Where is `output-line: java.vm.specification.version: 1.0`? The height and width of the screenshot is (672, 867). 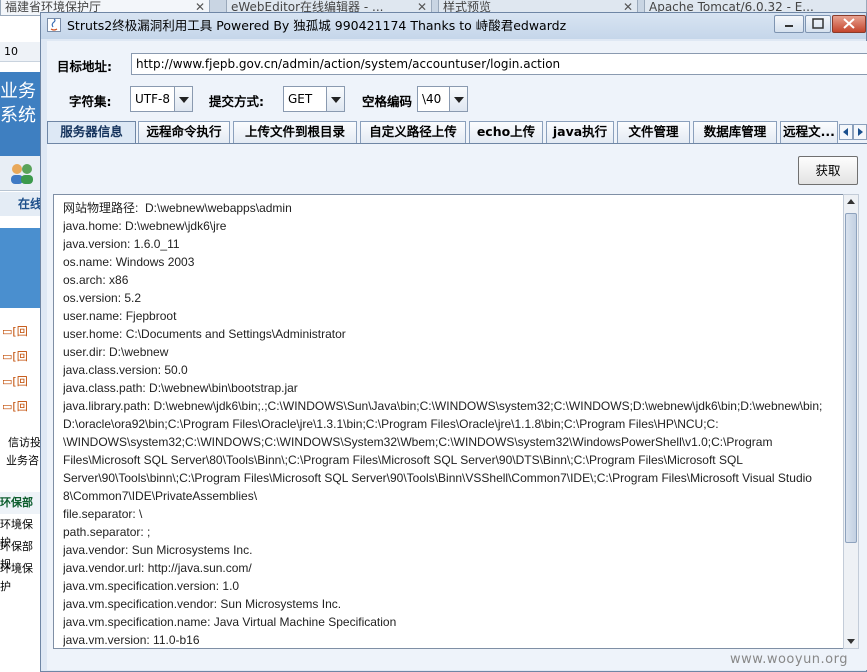
output-line: java.vm.specification.version: 1.0 is located at coordinates (151, 586).